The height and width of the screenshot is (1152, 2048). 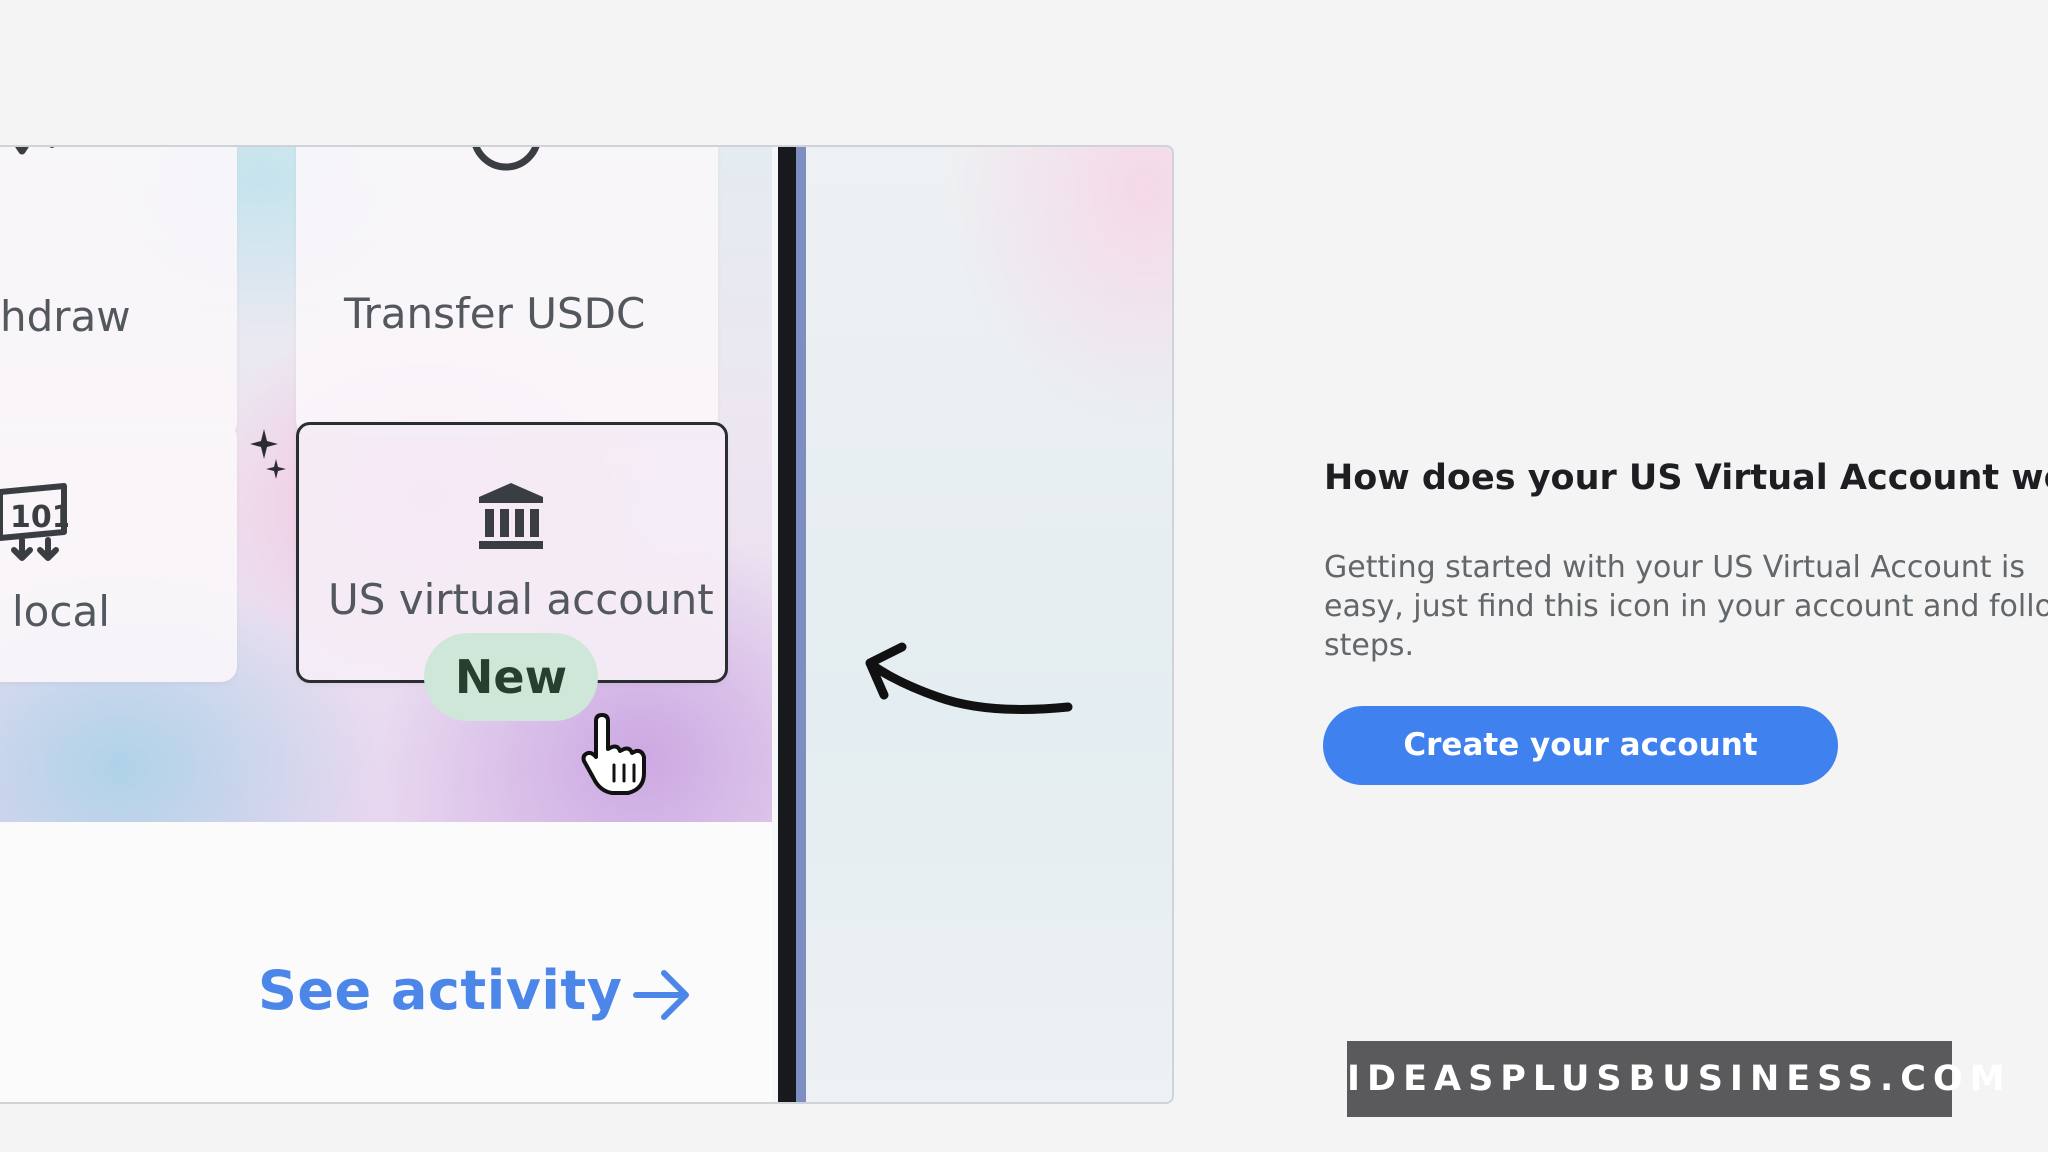 I want to click on withdraw-icon, so click(x=35, y=151).